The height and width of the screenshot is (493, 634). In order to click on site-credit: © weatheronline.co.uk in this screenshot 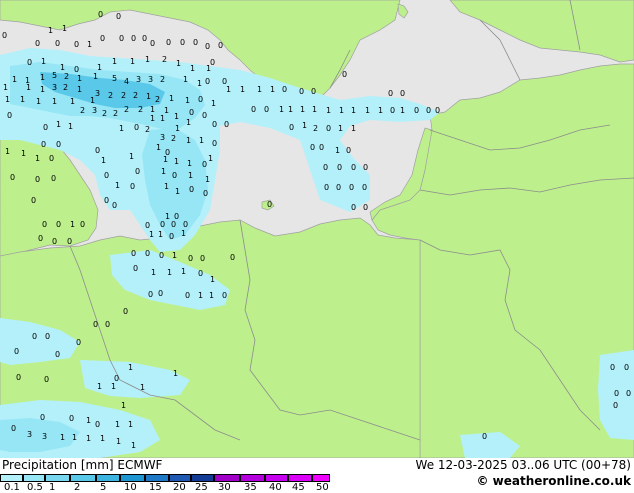, I will do `click(553, 481)`.